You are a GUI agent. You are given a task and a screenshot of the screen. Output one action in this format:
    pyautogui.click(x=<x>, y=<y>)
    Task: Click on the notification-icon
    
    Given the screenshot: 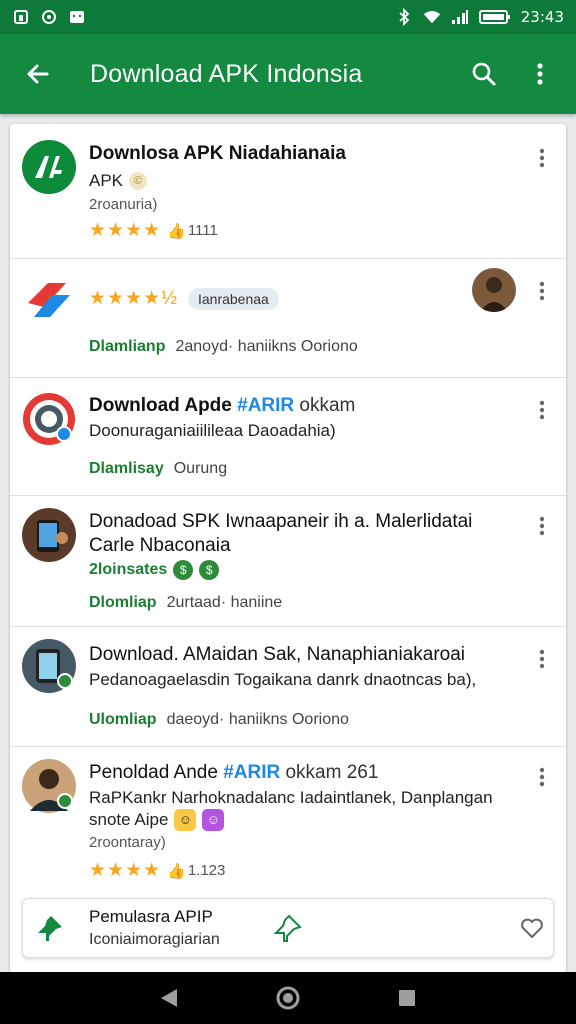 What is the action you would take?
    pyautogui.click(x=21, y=17)
    